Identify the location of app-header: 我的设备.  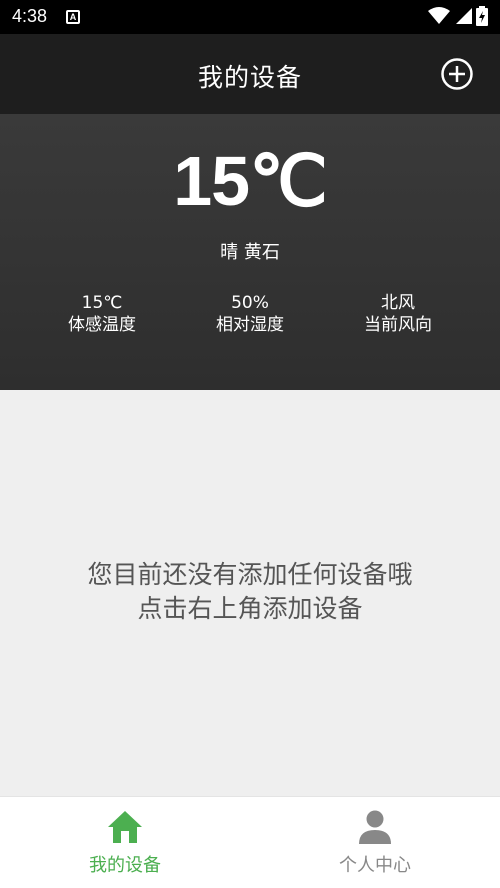
(250, 74).